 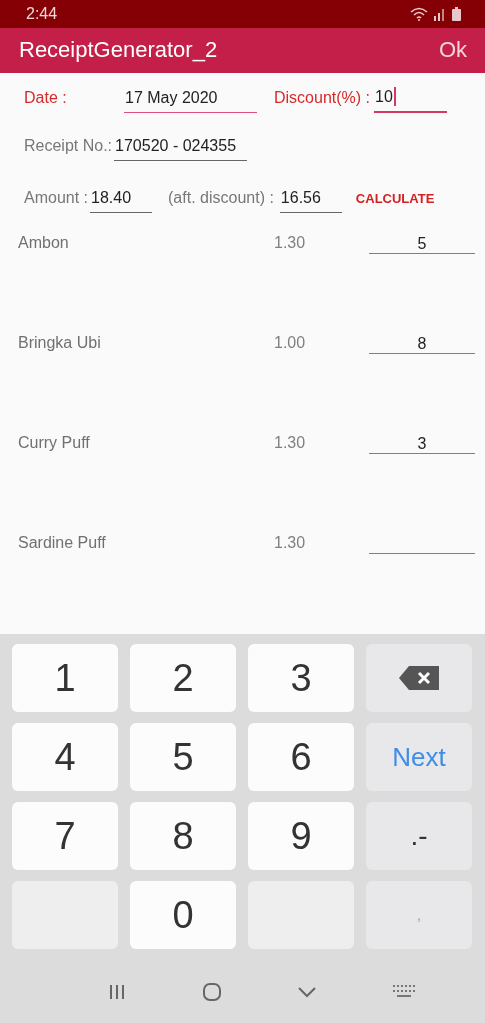 I want to click on amount-label: Amount :, so click(x=56, y=198).